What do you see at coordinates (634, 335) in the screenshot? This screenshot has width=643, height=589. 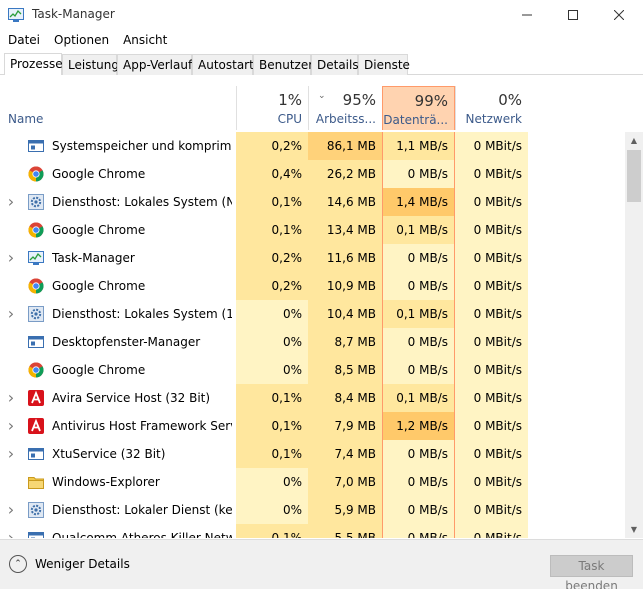 I see `vertical-scrollbar: ▲ ▼` at bounding box center [634, 335].